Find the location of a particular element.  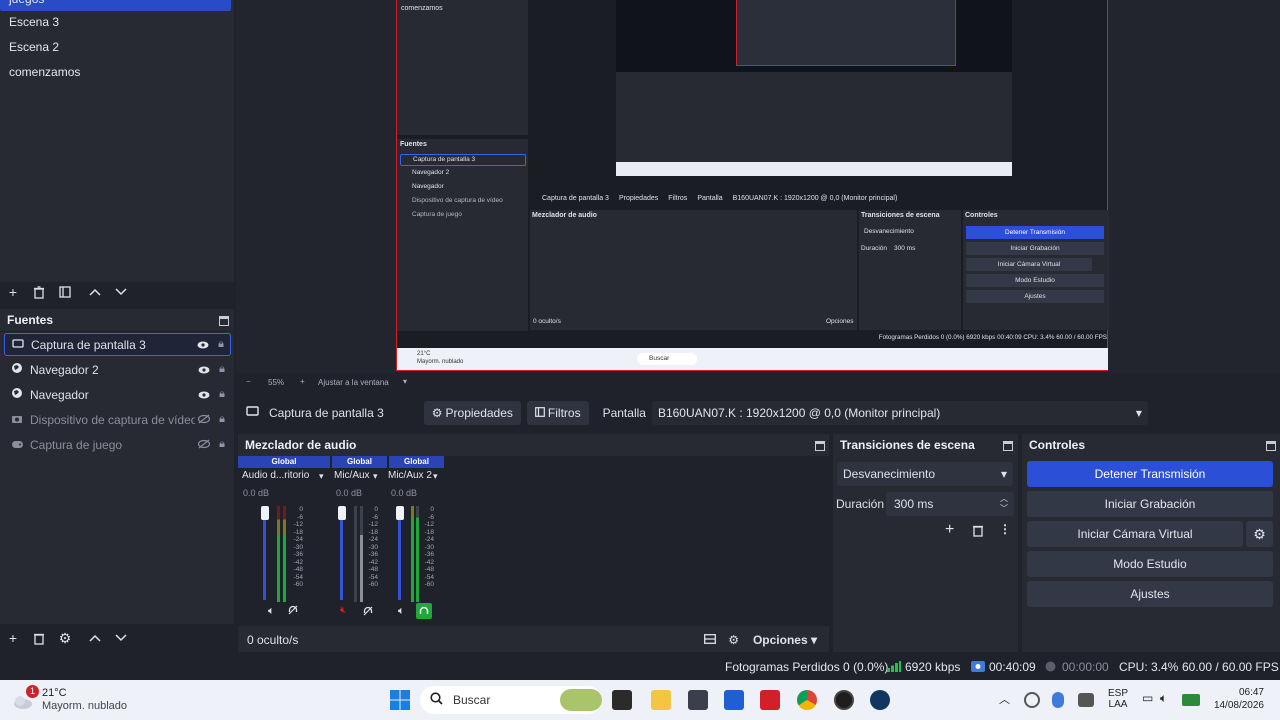

chevron-down-icon: ﹀ is located at coordinates (1004, 508).